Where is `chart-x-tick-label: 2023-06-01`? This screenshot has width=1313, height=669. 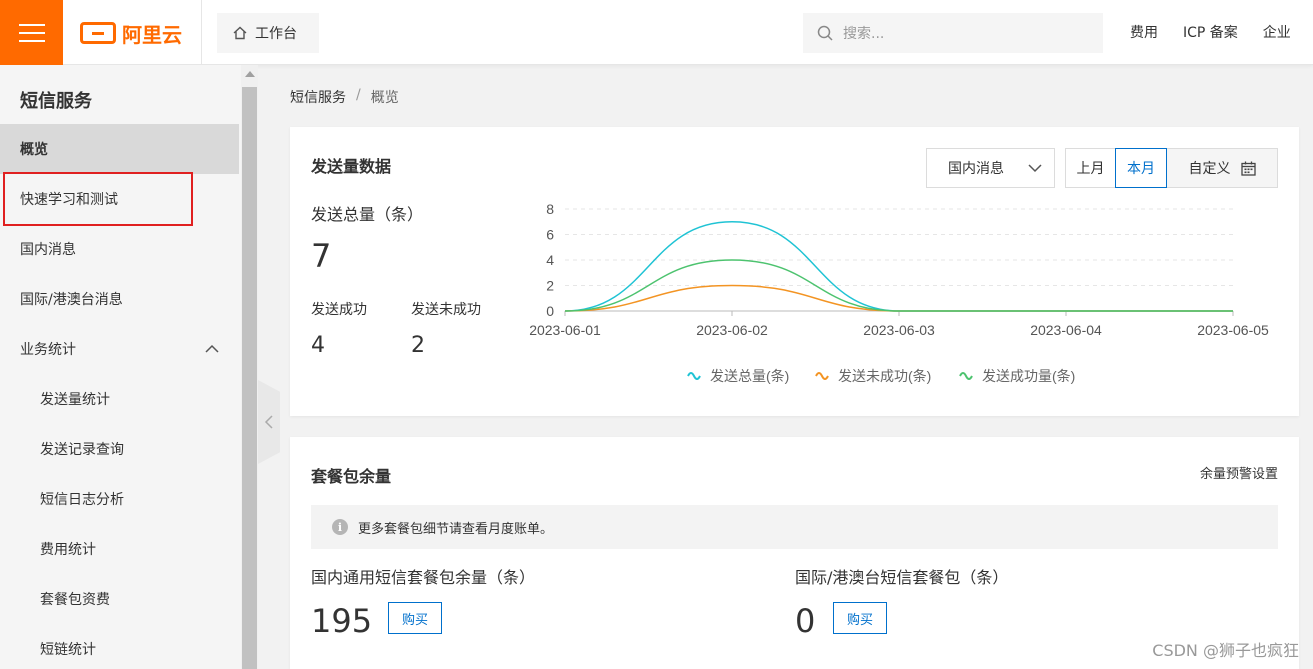
chart-x-tick-label: 2023-06-01 is located at coordinates (565, 330).